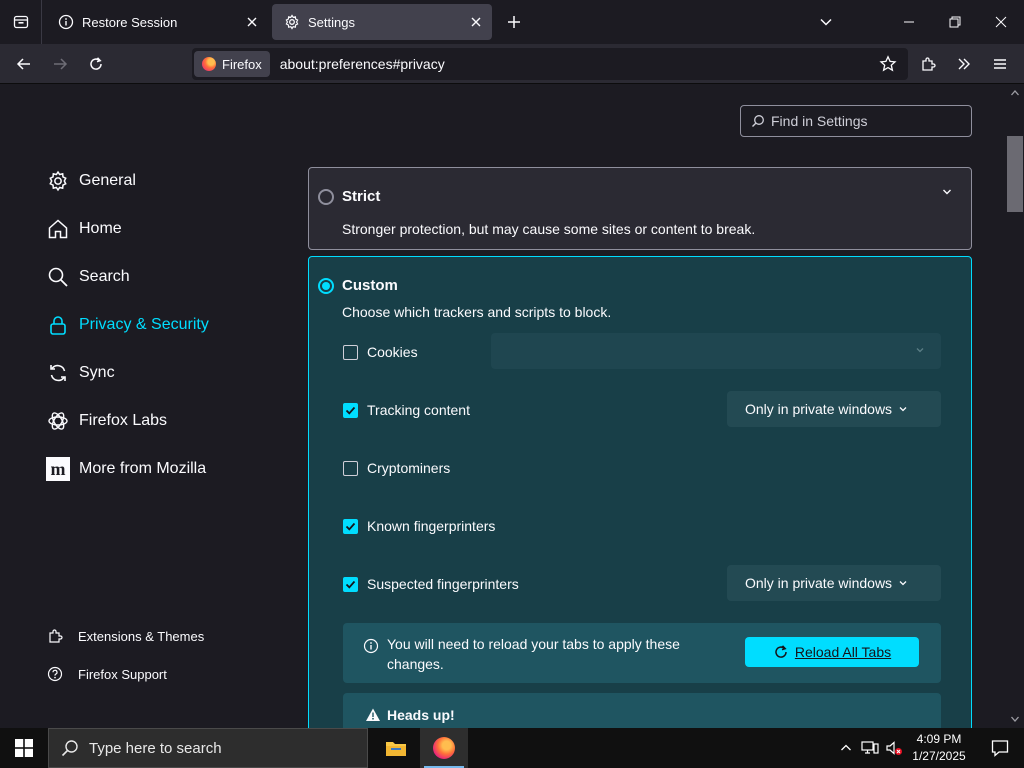 This screenshot has width=1024, height=768. I want to click on cryptominers-label: Cryptominers, so click(409, 468).